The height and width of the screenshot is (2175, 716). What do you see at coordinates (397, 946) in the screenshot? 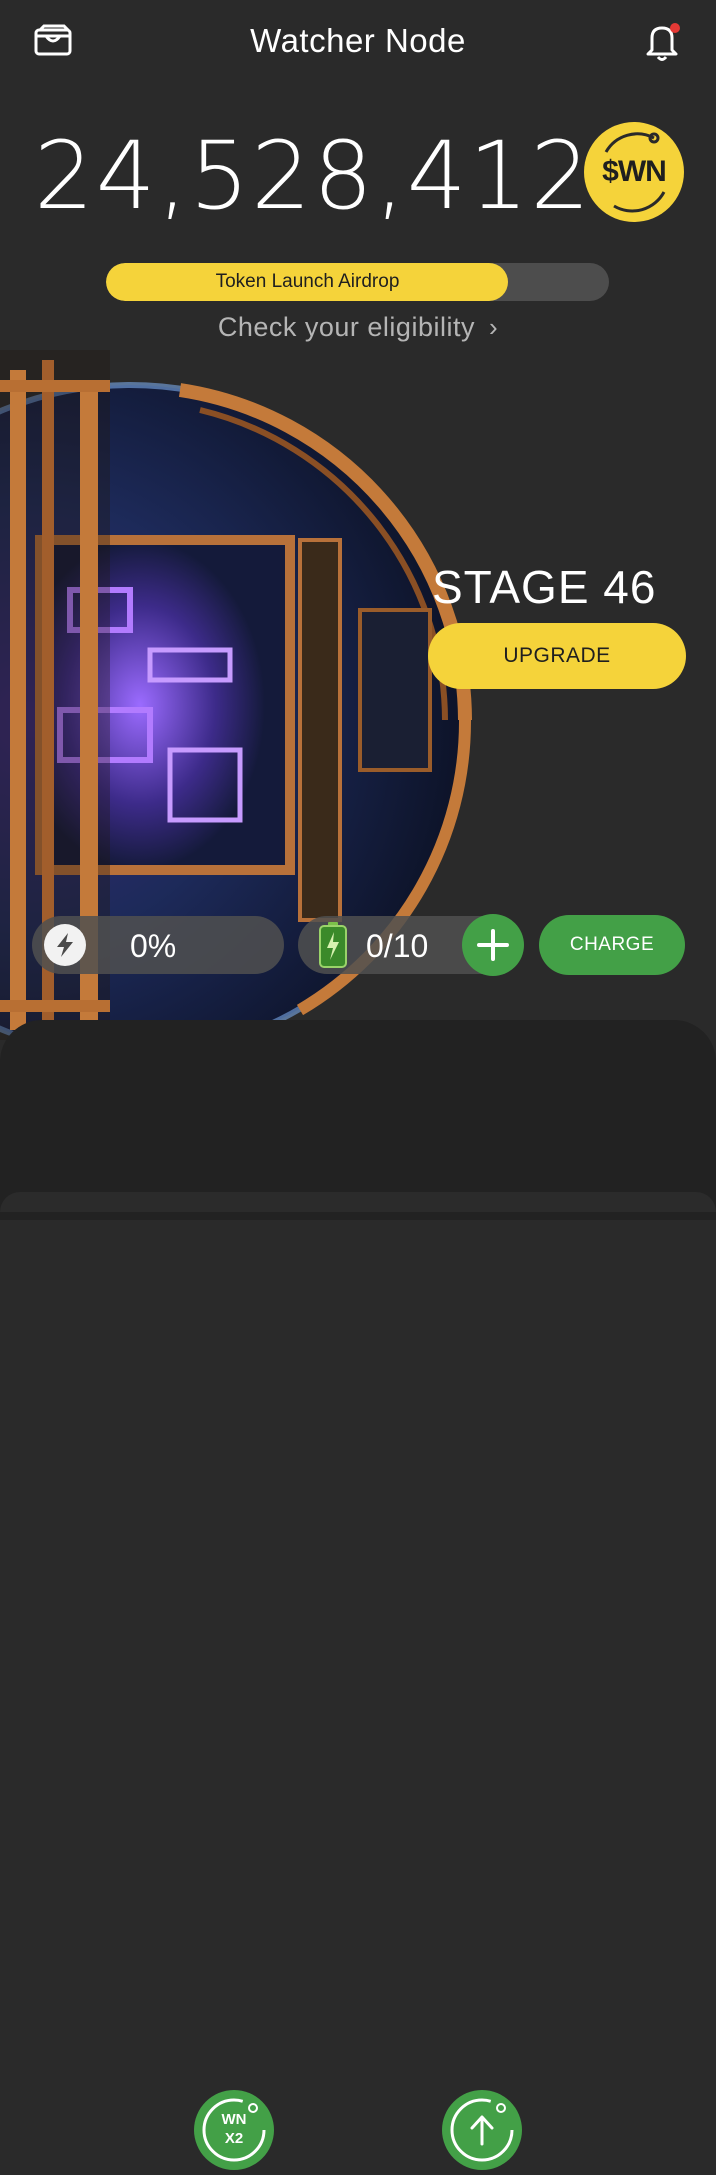
I see `battery-value: 0/10` at bounding box center [397, 946].